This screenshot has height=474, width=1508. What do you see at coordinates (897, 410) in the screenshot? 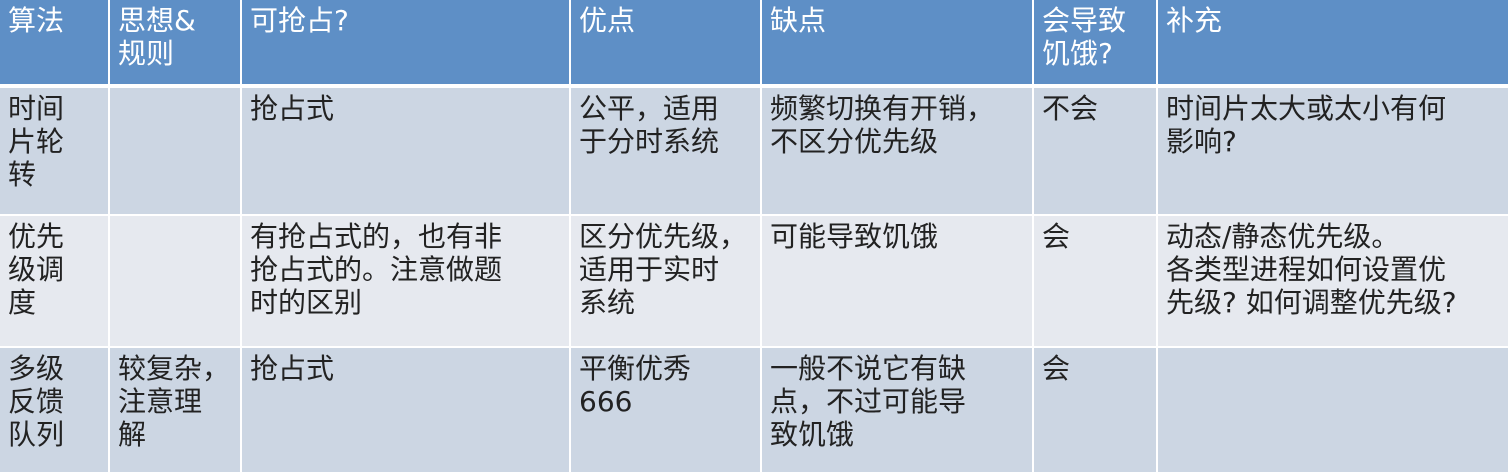
I see `cell-disadvantages: 一般不说它有缺 点，不过可能导 致饥饿` at bounding box center [897, 410].